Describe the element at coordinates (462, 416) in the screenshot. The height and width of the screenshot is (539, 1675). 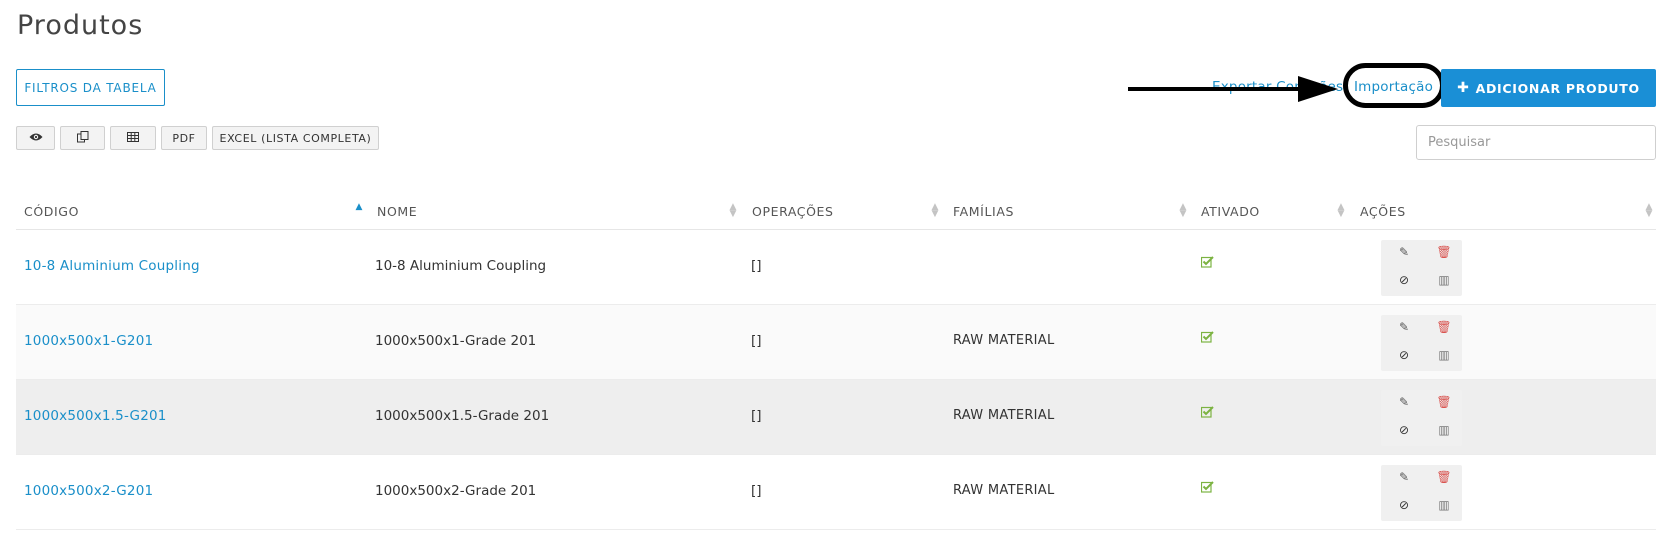
I see `product-name: 1000x500x1.5-Grade 201` at that location.